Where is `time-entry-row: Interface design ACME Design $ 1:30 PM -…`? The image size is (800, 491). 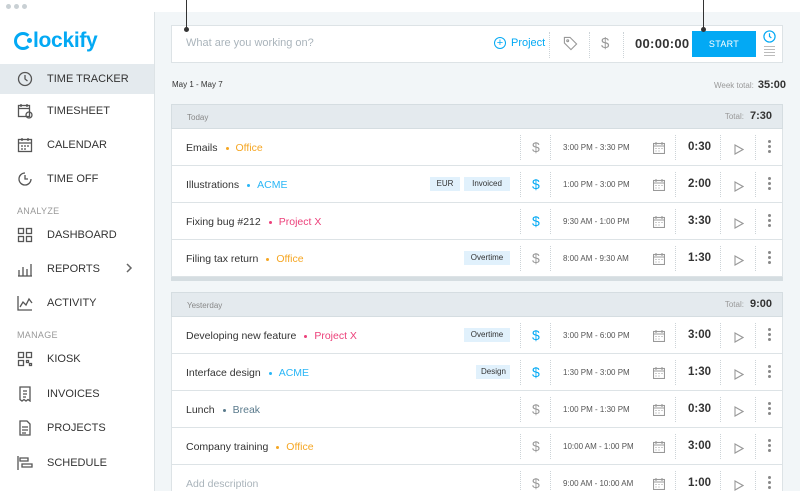
time-entry-row: Interface design ACME Design $ 1:30 PM -… is located at coordinates (477, 372).